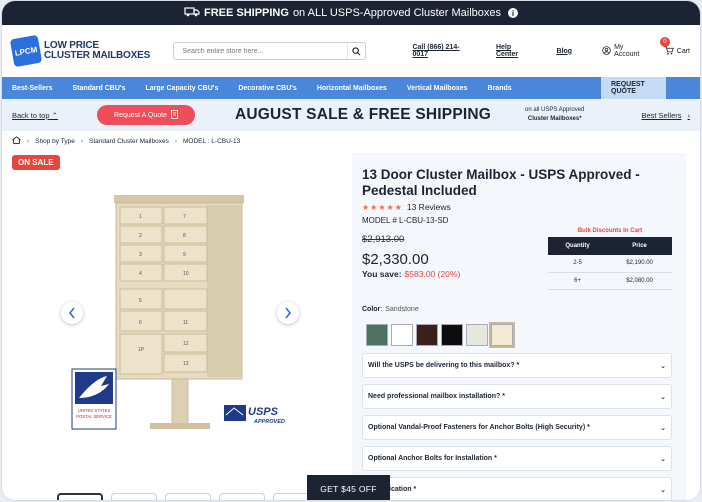  Describe the element at coordinates (477, 335) in the screenshot. I see `swatch-gray` at that location.